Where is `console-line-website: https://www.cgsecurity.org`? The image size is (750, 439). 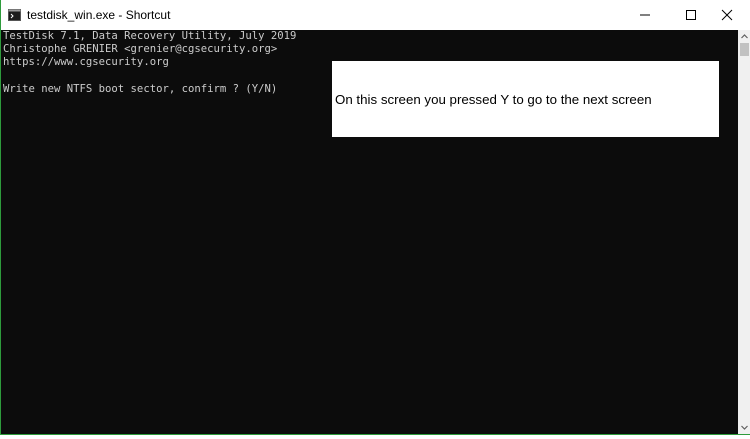
console-line-website: https://www.cgsecurity.org is located at coordinates (86, 62).